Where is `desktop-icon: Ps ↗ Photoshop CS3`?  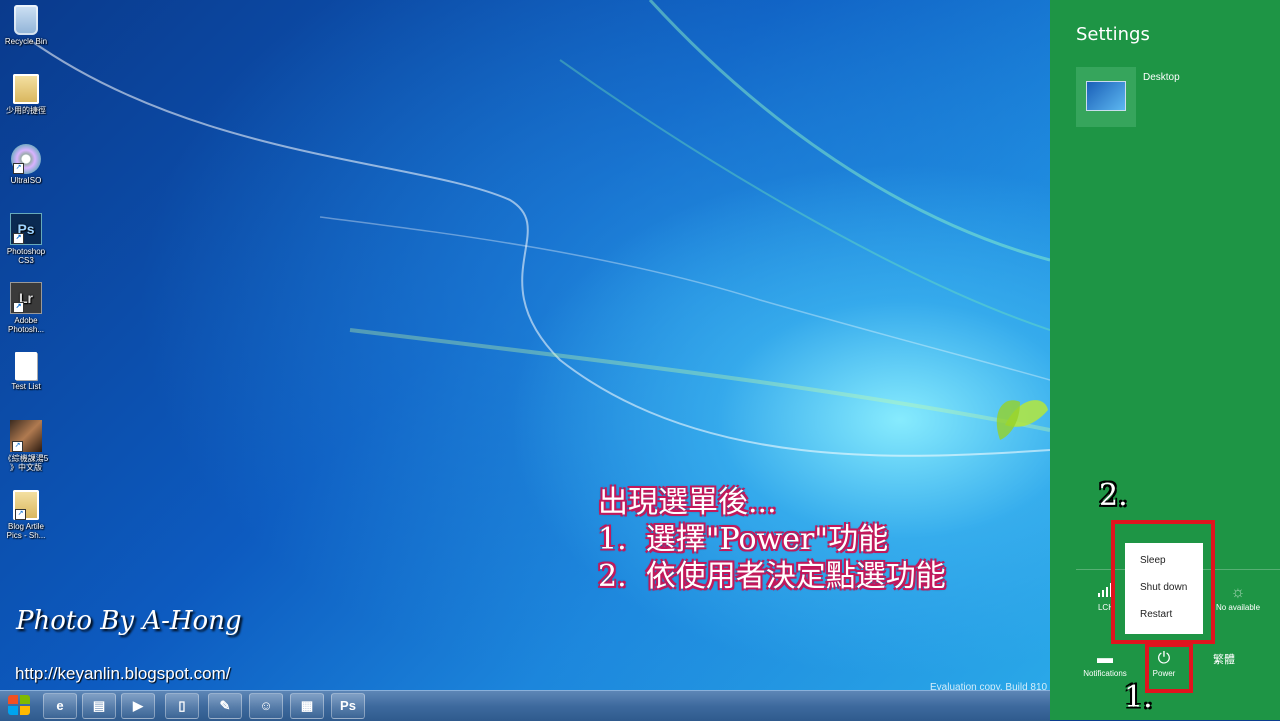 desktop-icon: Ps ↗ Photoshop CS3 is located at coordinates (26, 239).